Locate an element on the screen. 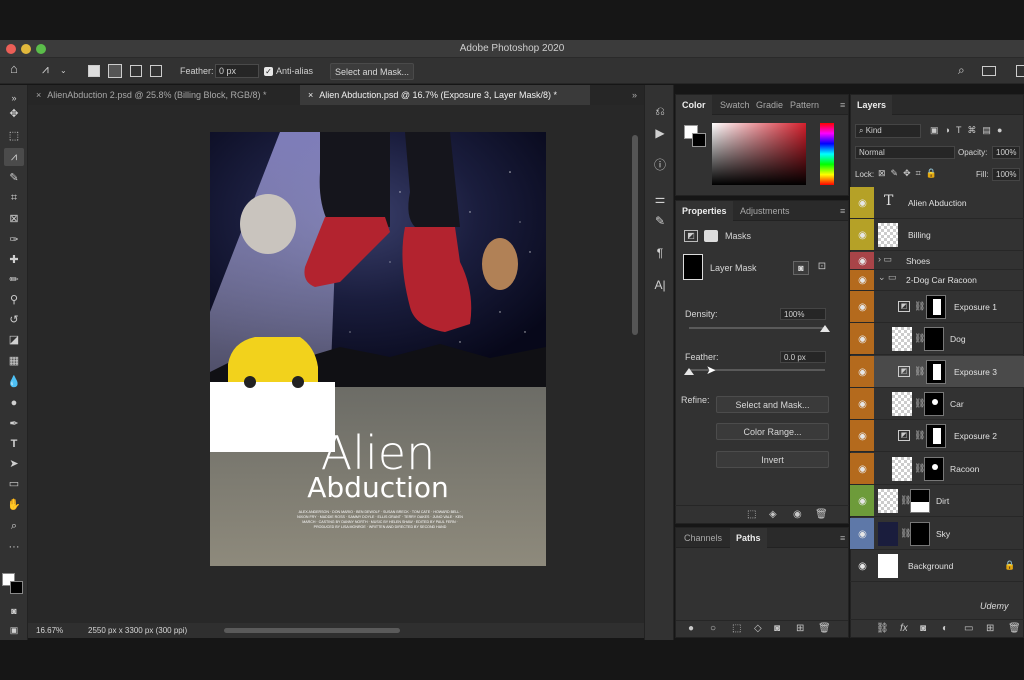 This screenshot has width=1024, height=680. edit-toolbar-icon: ··· is located at coordinates (14, 547).